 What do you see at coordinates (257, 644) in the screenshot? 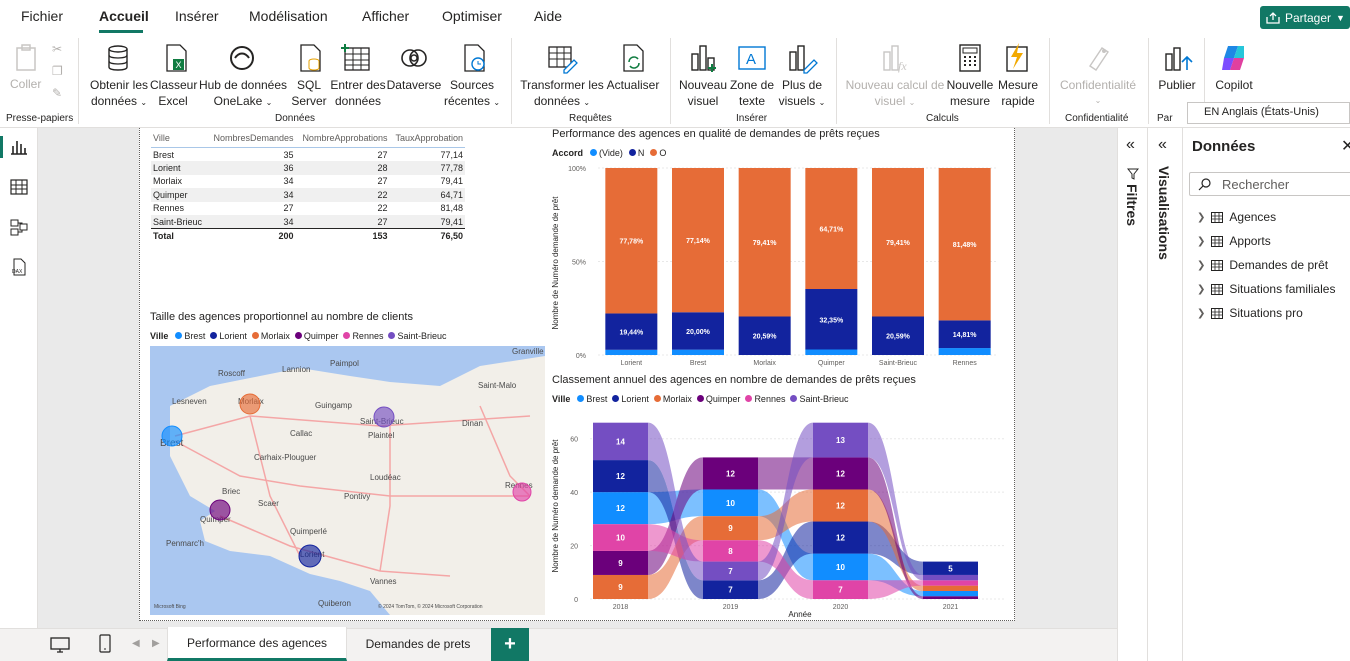
I see `page-tab-performance: Performance des agences` at bounding box center [257, 644].